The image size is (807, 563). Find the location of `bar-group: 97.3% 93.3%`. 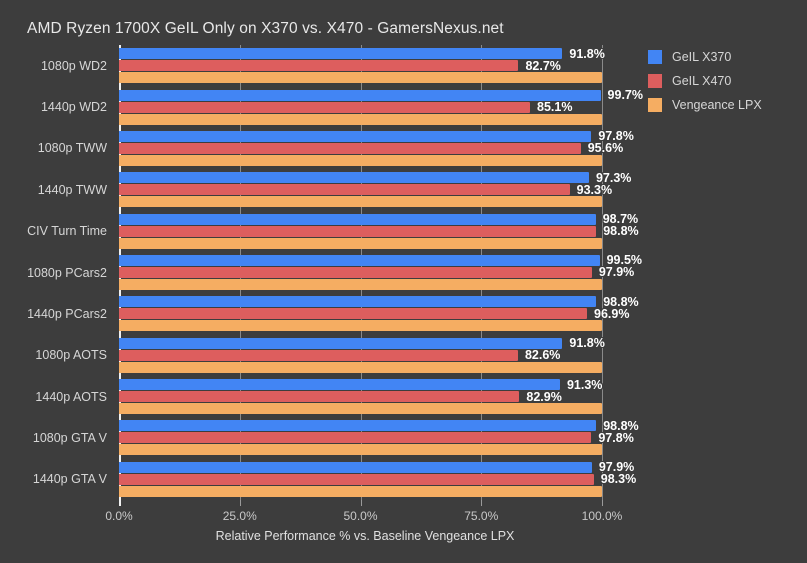

bar-group: 97.3% 93.3% is located at coordinates (375, 189).